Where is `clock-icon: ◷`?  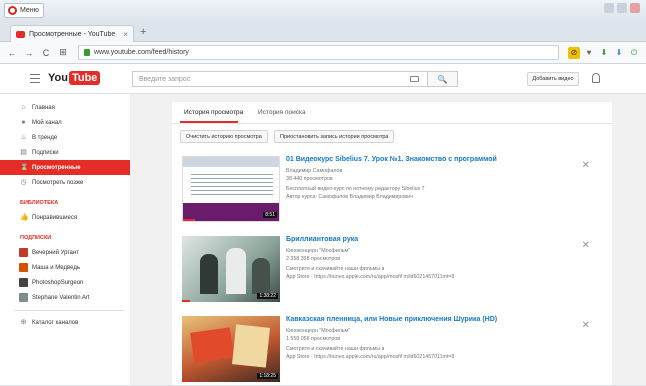 clock-icon: ◷ is located at coordinates (23, 182).